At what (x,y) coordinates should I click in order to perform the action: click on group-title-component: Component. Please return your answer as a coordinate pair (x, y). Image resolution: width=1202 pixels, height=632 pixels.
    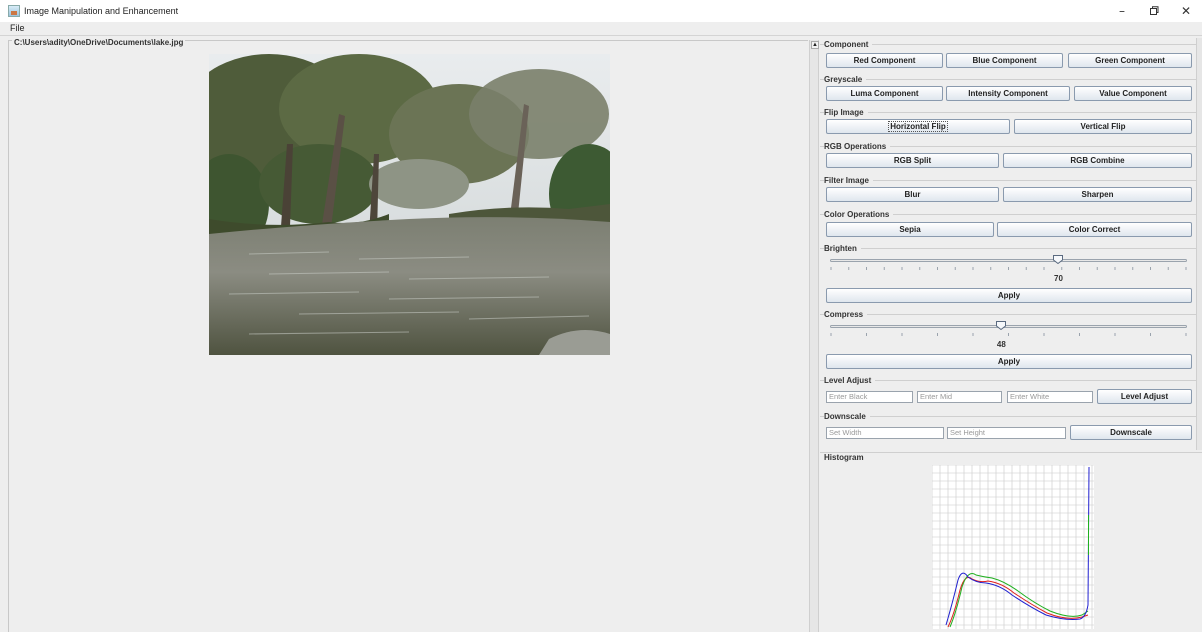
    Looking at the image, I should click on (848, 44).